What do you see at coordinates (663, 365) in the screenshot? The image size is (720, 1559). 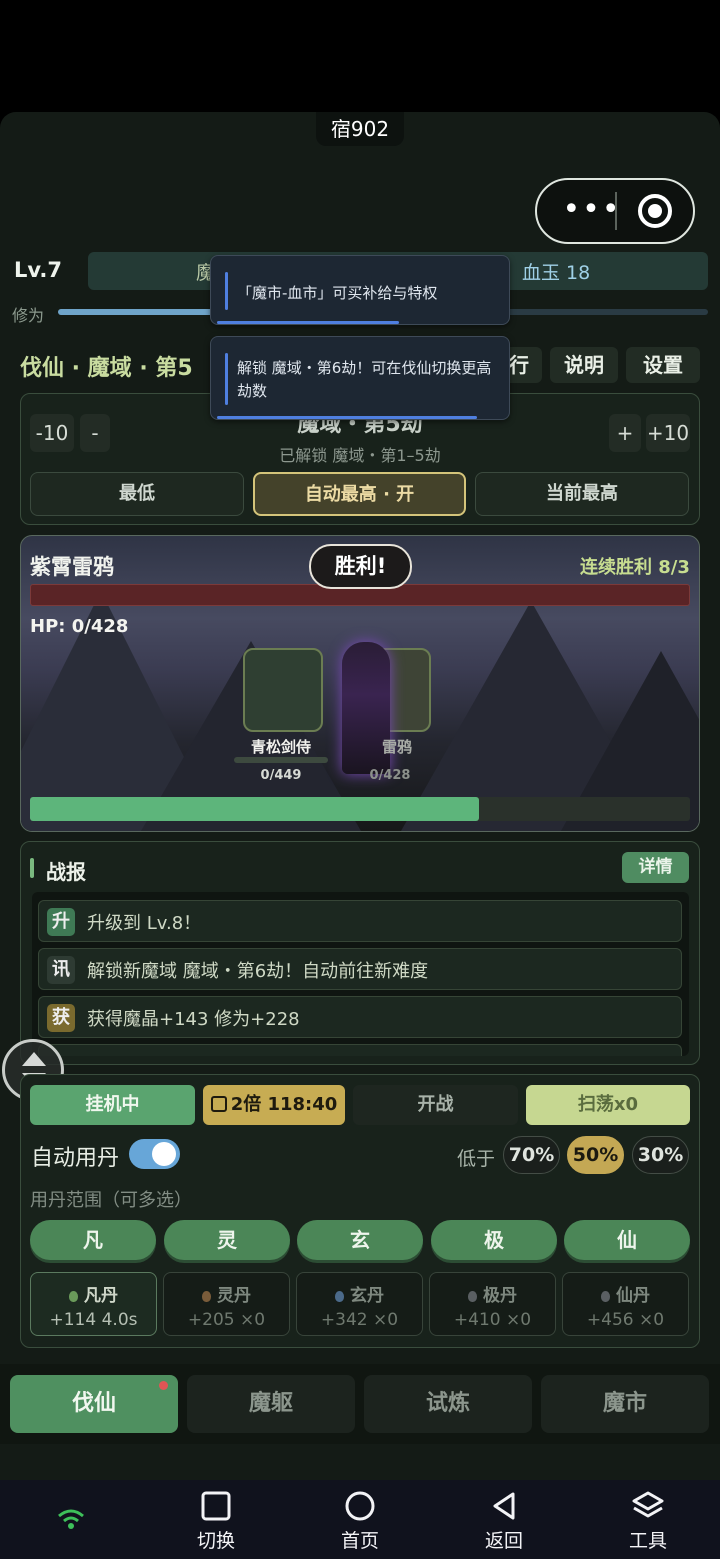 I see `settings-button: 设置` at bounding box center [663, 365].